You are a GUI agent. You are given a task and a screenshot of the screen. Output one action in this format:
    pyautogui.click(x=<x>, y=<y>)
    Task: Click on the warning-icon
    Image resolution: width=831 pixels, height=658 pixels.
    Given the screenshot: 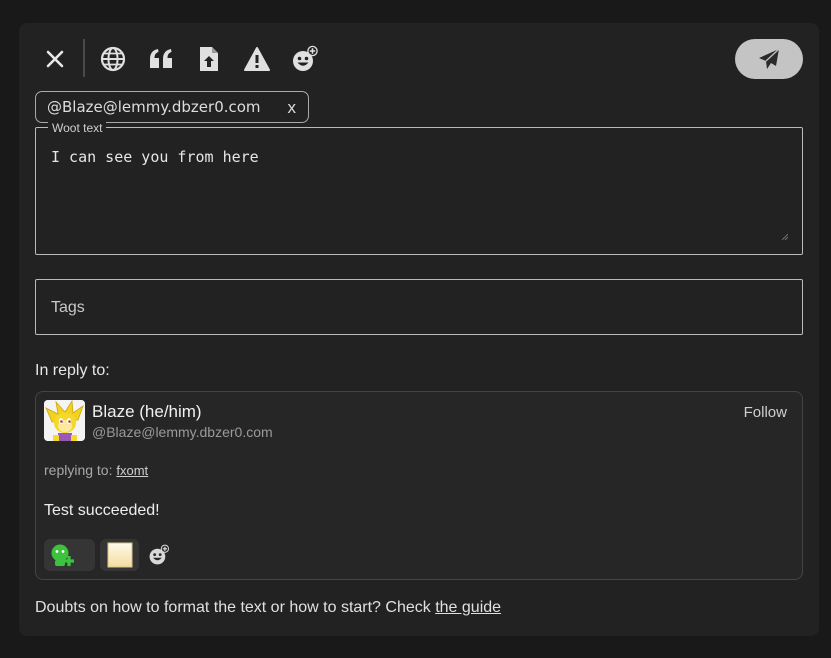 What is the action you would take?
    pyautogui.click(x=257, y=59)
    